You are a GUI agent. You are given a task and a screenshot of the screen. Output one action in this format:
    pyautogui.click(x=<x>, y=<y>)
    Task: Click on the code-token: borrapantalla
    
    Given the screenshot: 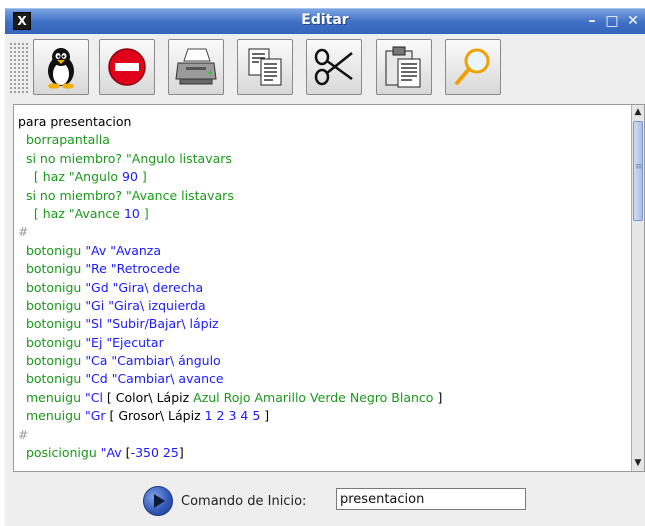 What is the action you would take?
    pyautogui.click(x=64, y=140)
    